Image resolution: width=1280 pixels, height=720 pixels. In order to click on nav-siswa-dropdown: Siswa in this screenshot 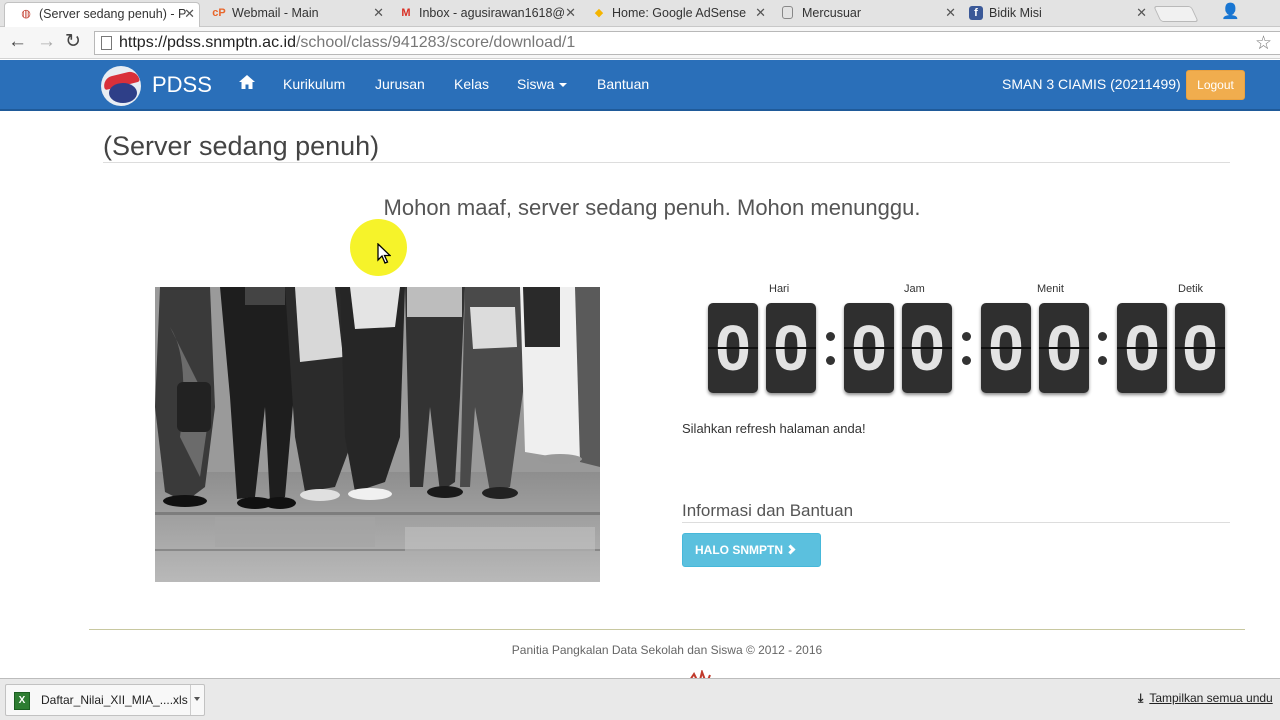, I will do `click(542, 84)`.